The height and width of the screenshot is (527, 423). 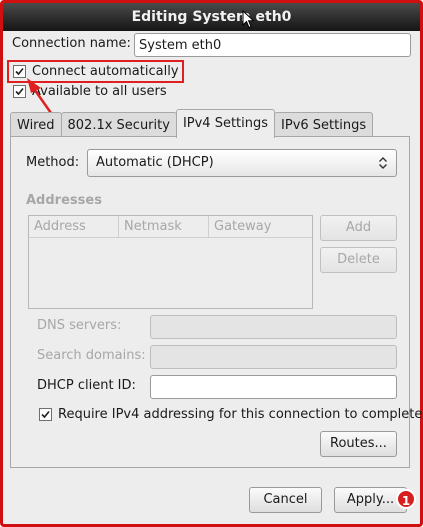 I want to click on cancel-button: Cancel, so click(x=285, y=500).